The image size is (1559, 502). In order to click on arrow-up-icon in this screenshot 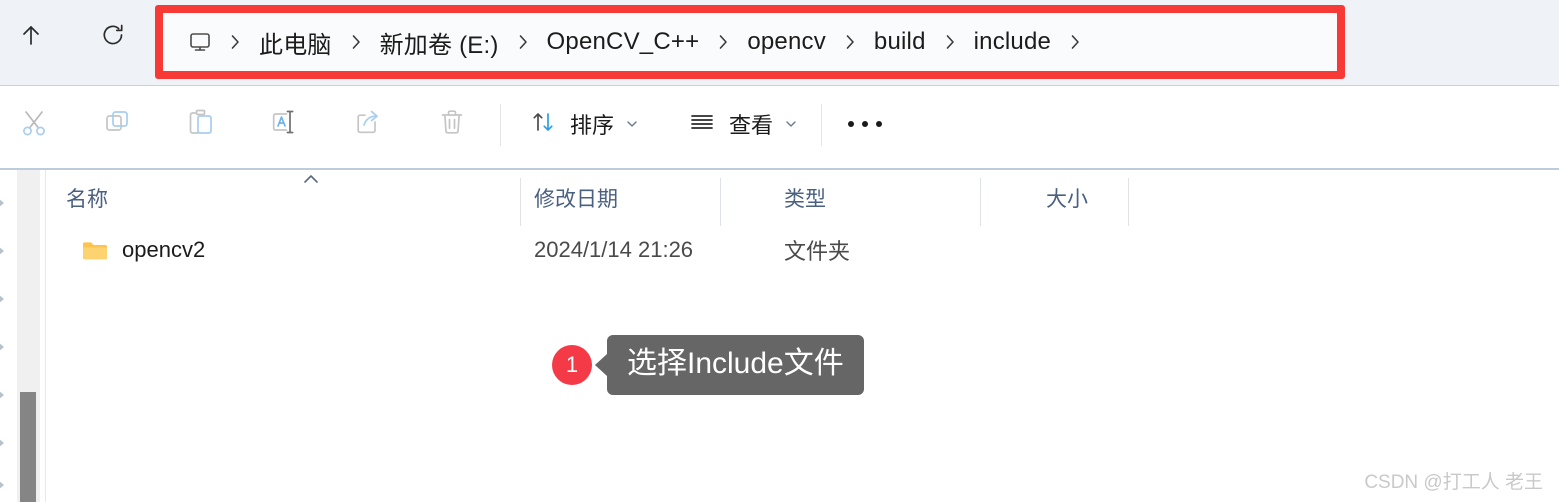, I will do `click(31, 37)`.